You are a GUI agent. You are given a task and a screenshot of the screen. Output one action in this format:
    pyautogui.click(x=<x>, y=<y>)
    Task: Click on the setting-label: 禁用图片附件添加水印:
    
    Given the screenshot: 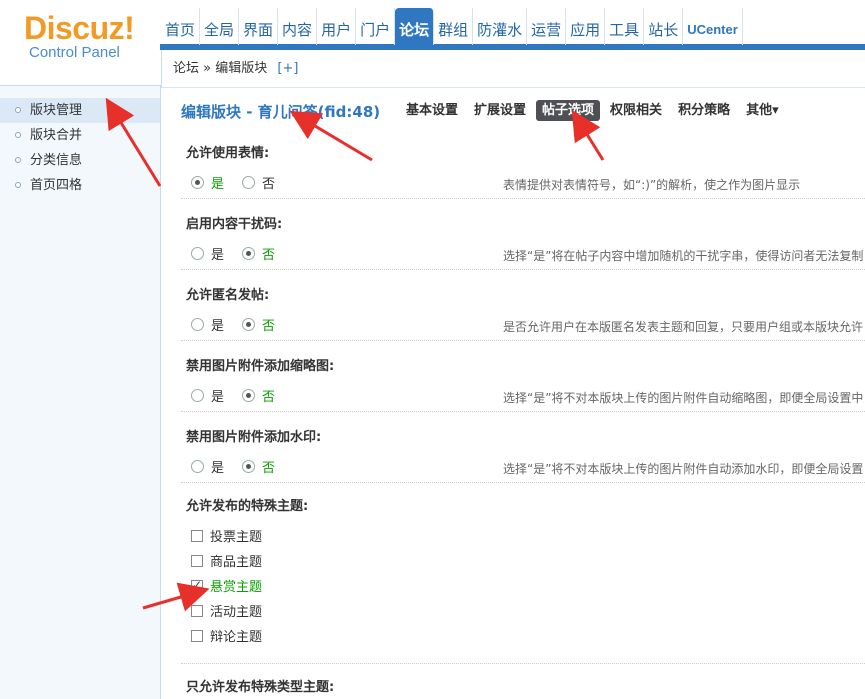 What is the action you would take?
    pyautogui.click(x=254, y=437)
    